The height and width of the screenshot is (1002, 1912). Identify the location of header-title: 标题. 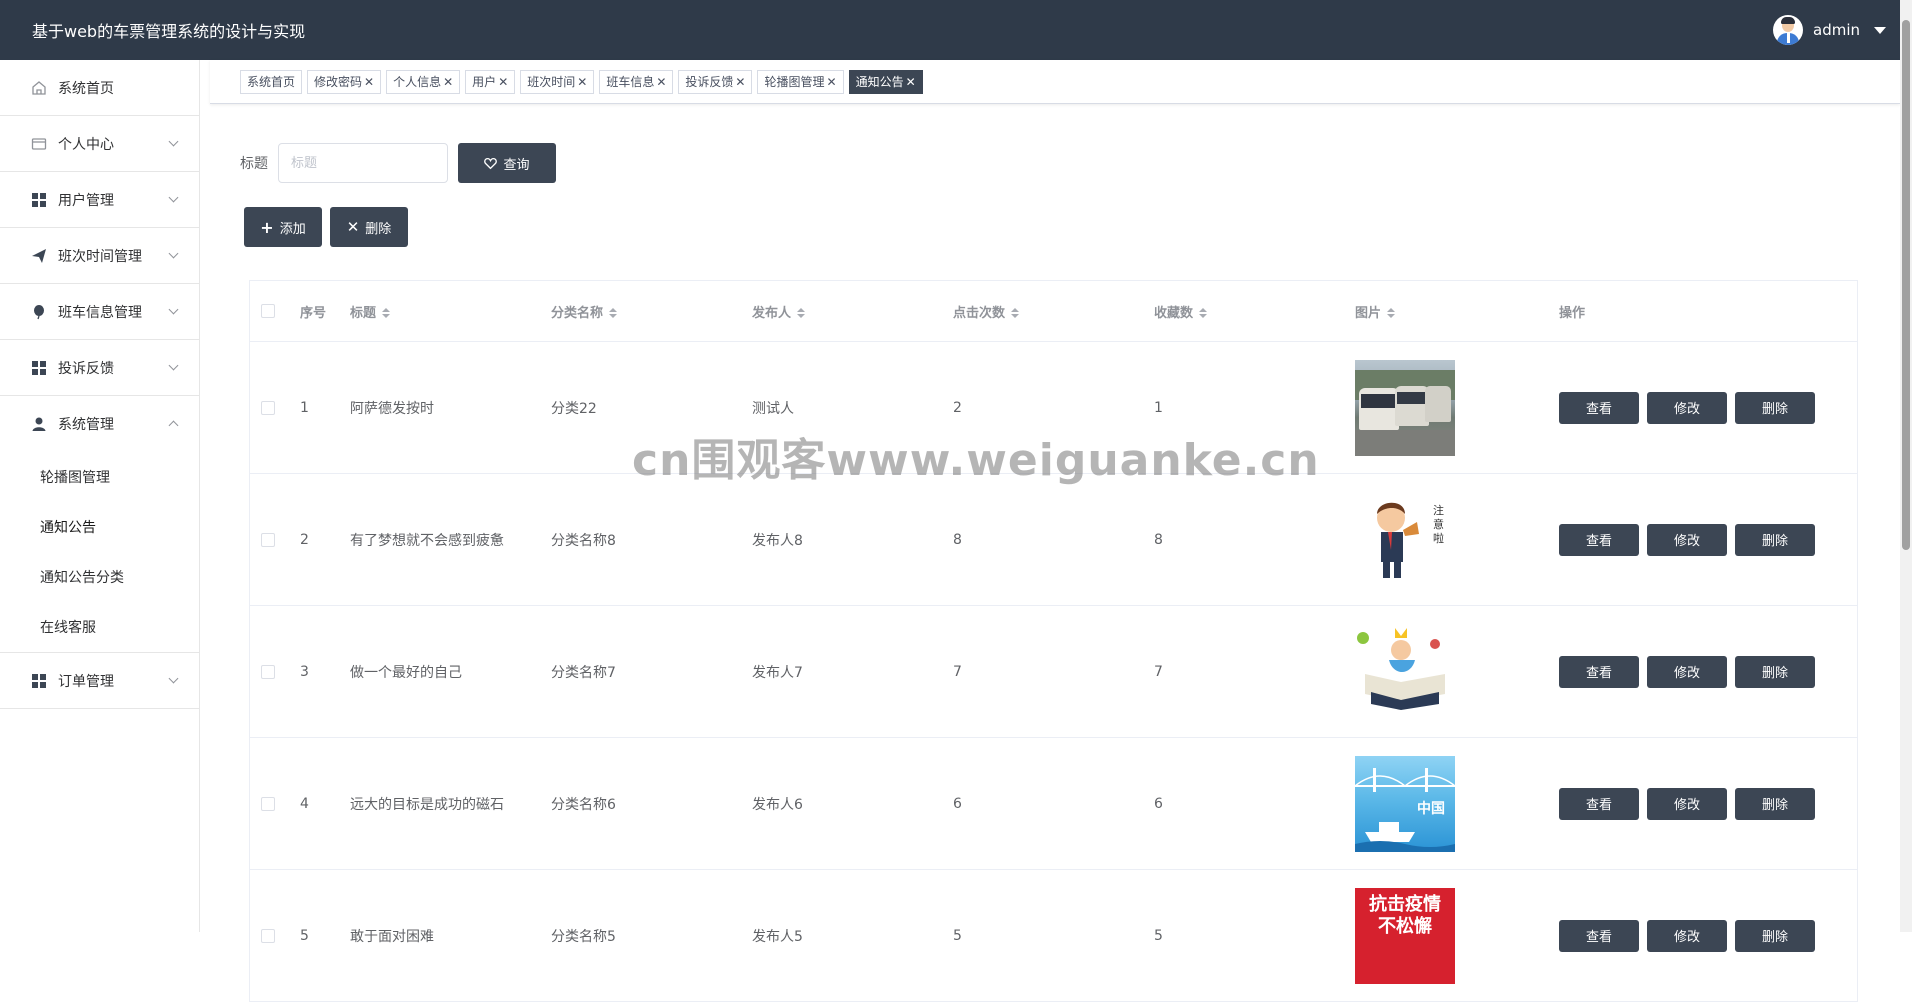
(450, 311).